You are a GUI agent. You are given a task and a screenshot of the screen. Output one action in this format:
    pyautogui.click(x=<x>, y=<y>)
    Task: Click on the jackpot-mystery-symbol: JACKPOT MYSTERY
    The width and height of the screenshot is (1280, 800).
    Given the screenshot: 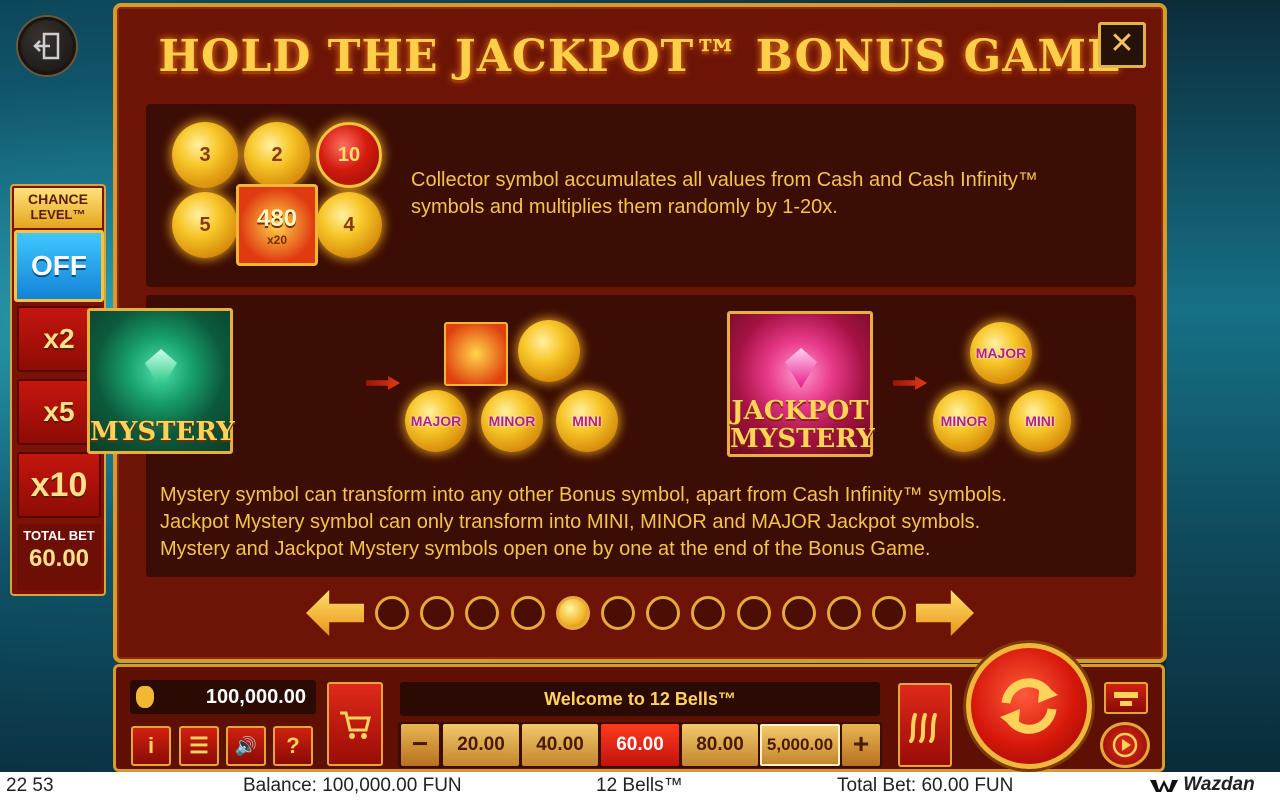 What is the action you would take?
    pyautogui.click(x=801, y=384)
    